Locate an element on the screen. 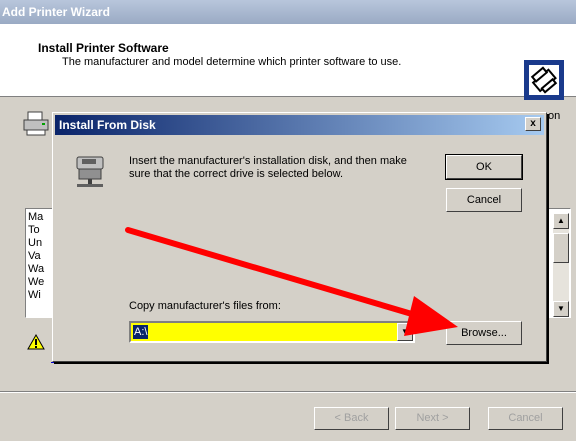  list-scrollbar: ▲ ▼ is located at coordinates (561, 265).